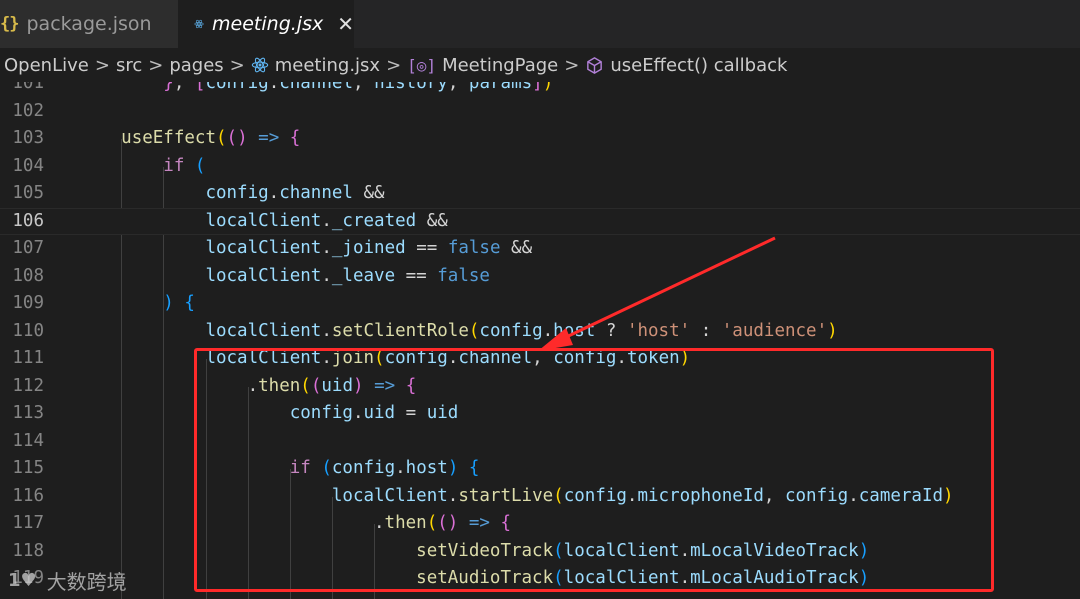  I want to click on code-token: _created, so click(374, 220).